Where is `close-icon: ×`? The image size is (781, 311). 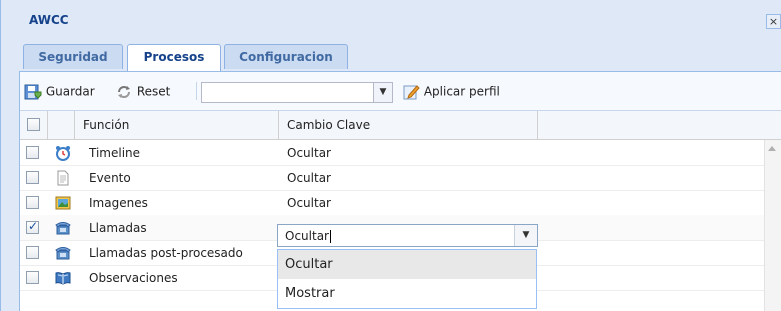
close-icon: × is located at coordinates (773, 21).